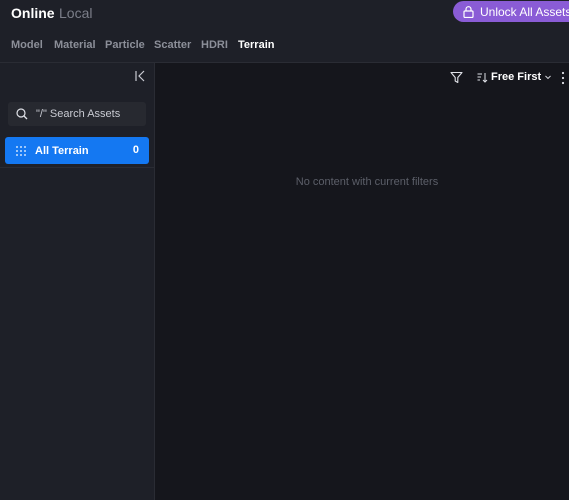  I want to click on sort-icon, so click(482, 77).